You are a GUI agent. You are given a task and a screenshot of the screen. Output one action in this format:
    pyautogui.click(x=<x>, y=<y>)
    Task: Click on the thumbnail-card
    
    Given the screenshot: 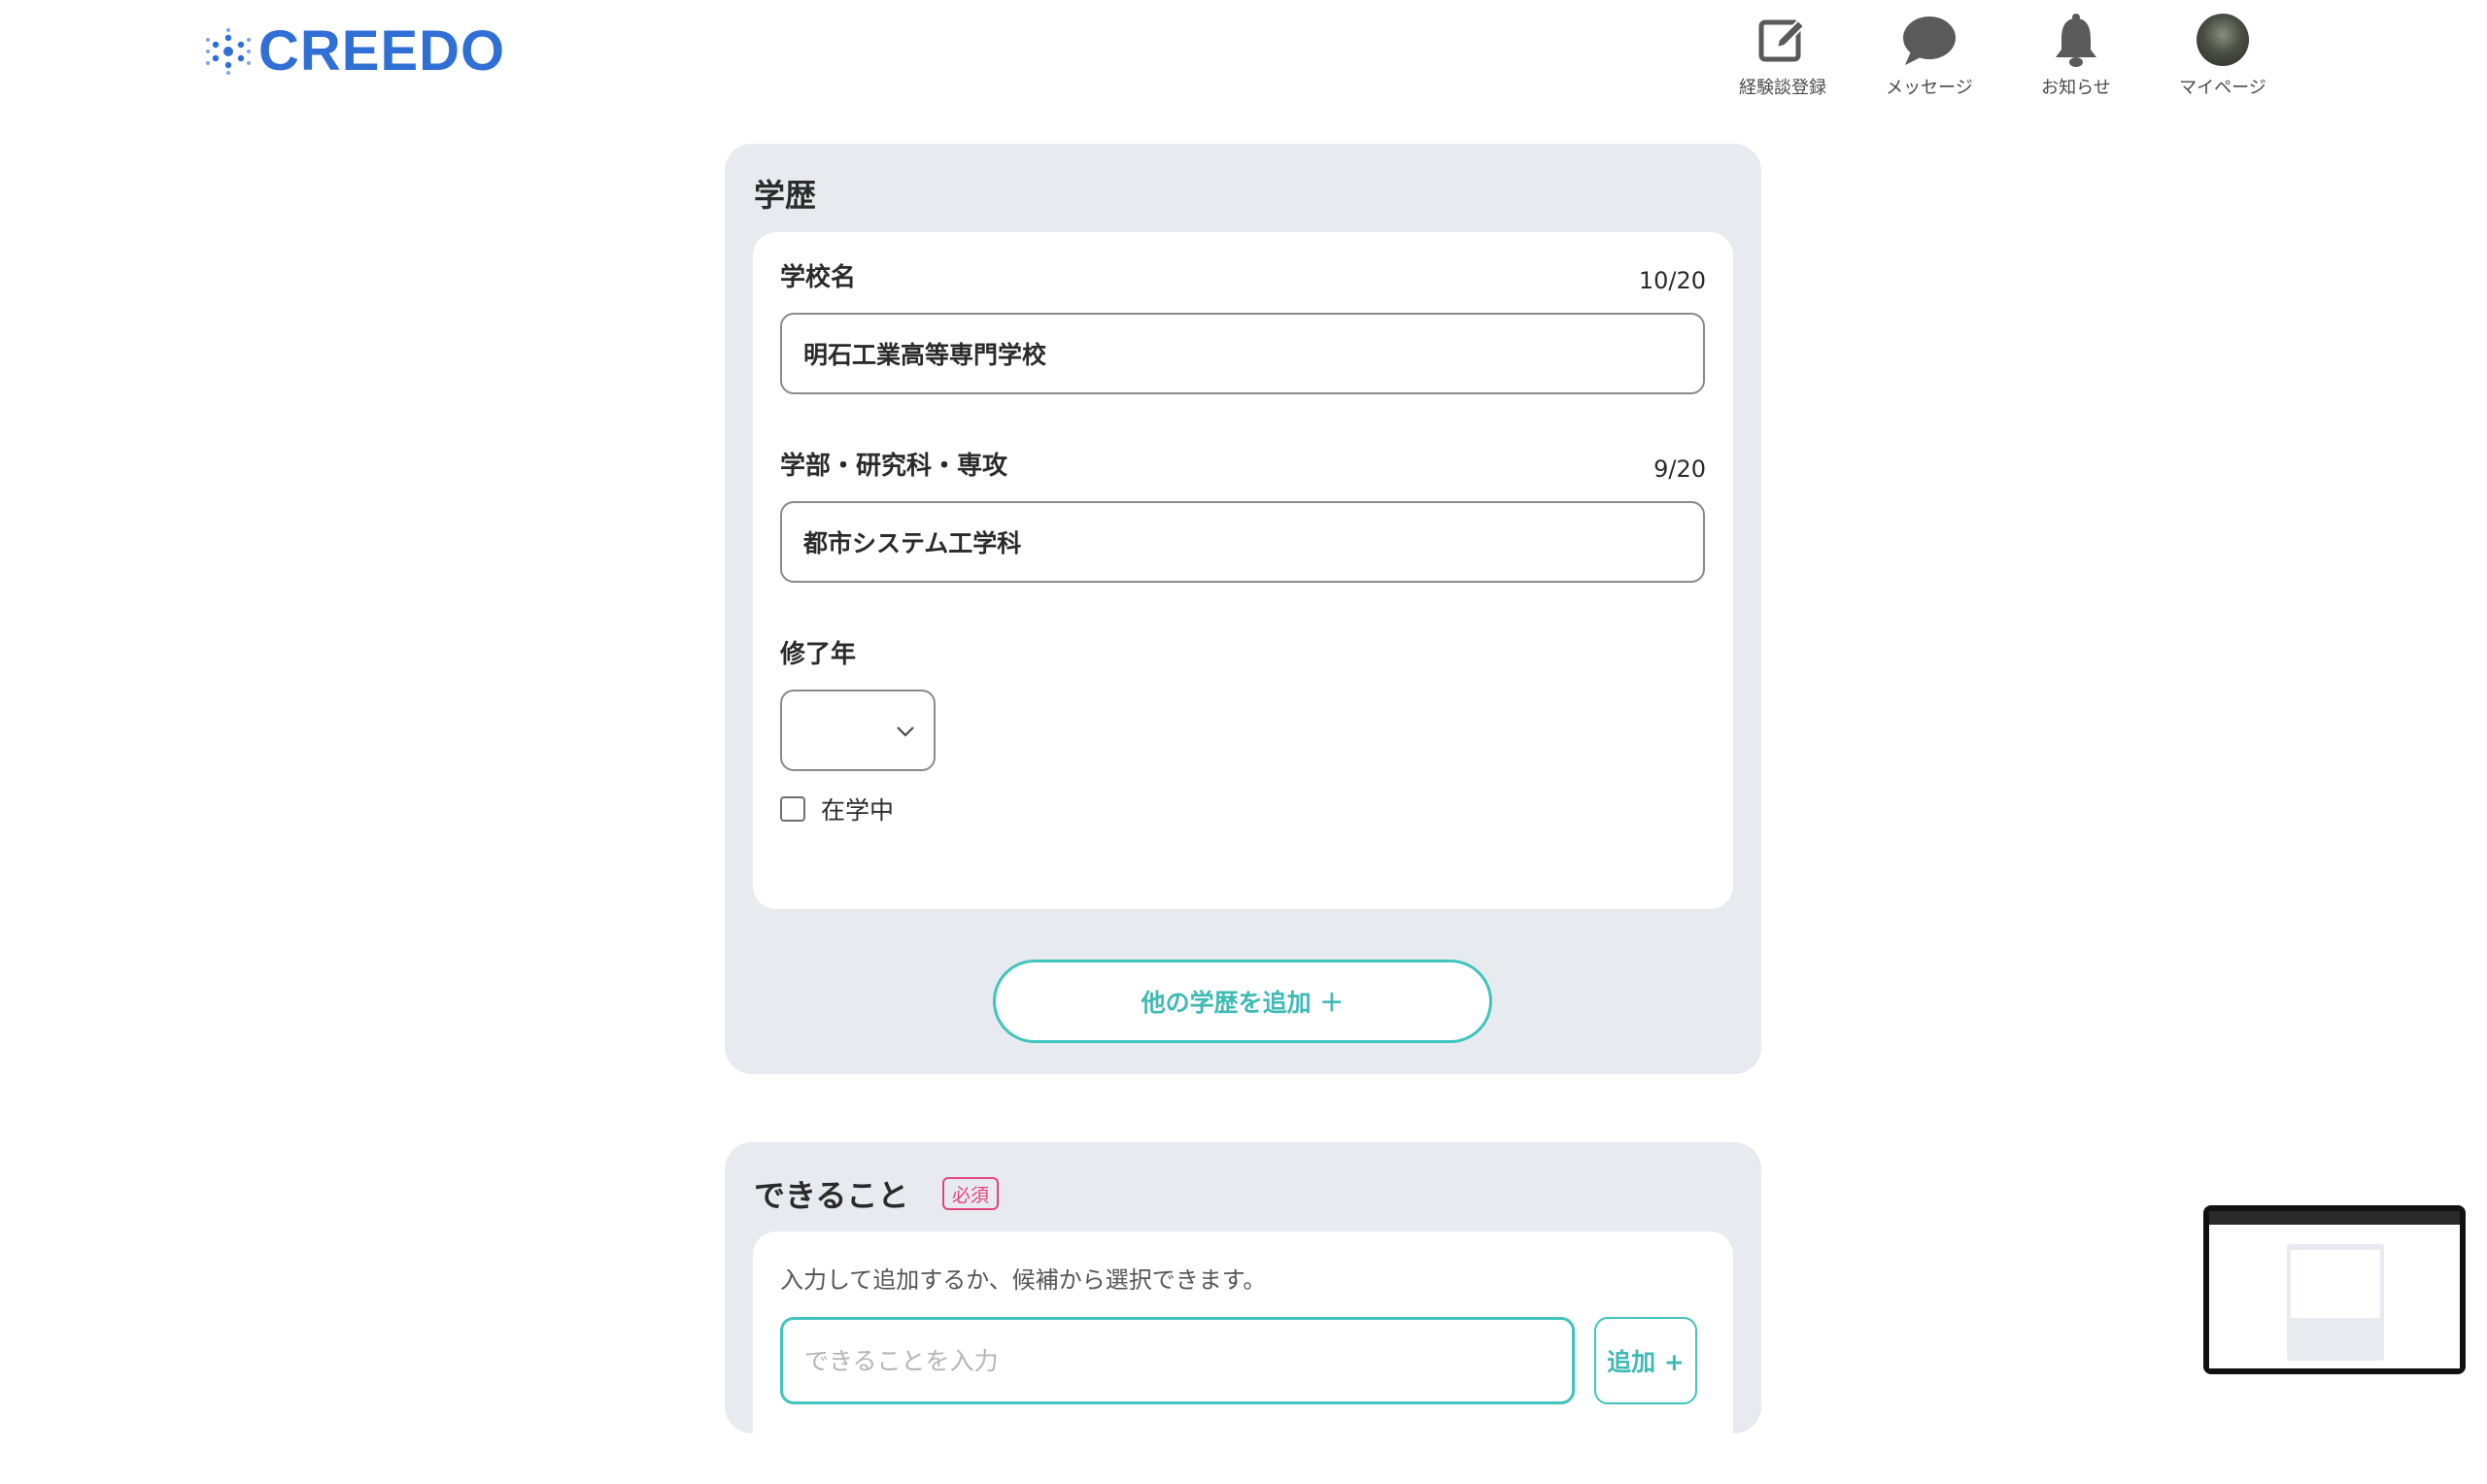 What is the action you would take?
    pyautogui.click(x=2335, y=1302)
    